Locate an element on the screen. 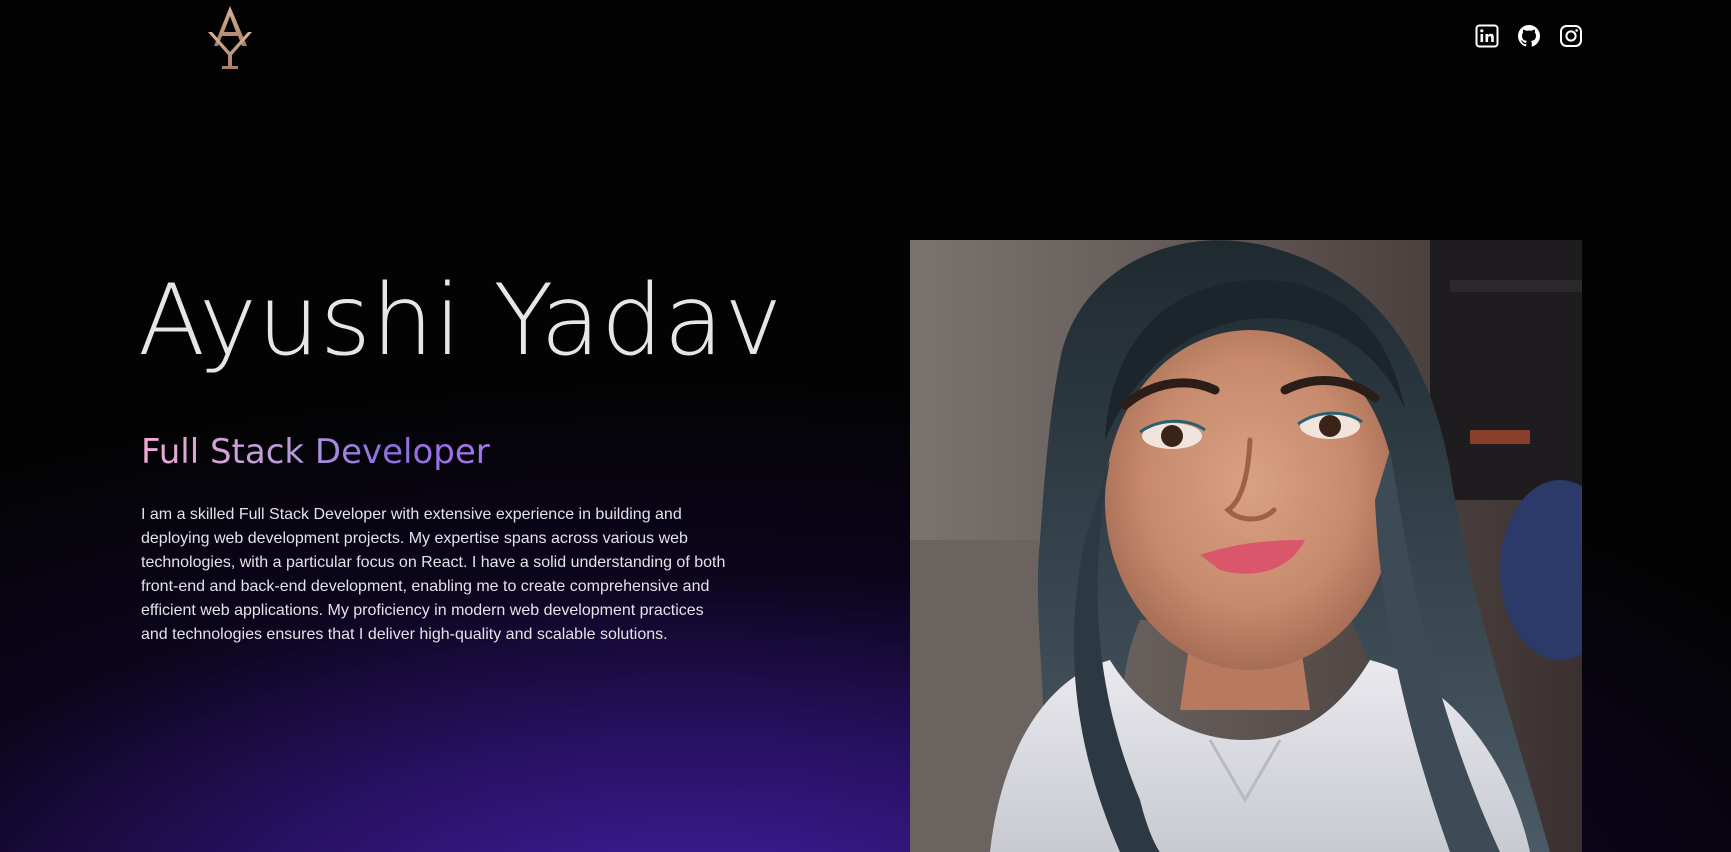 This screenshot has height=852, width=1731. instagram-icon is located at coordinates (1571, 36).